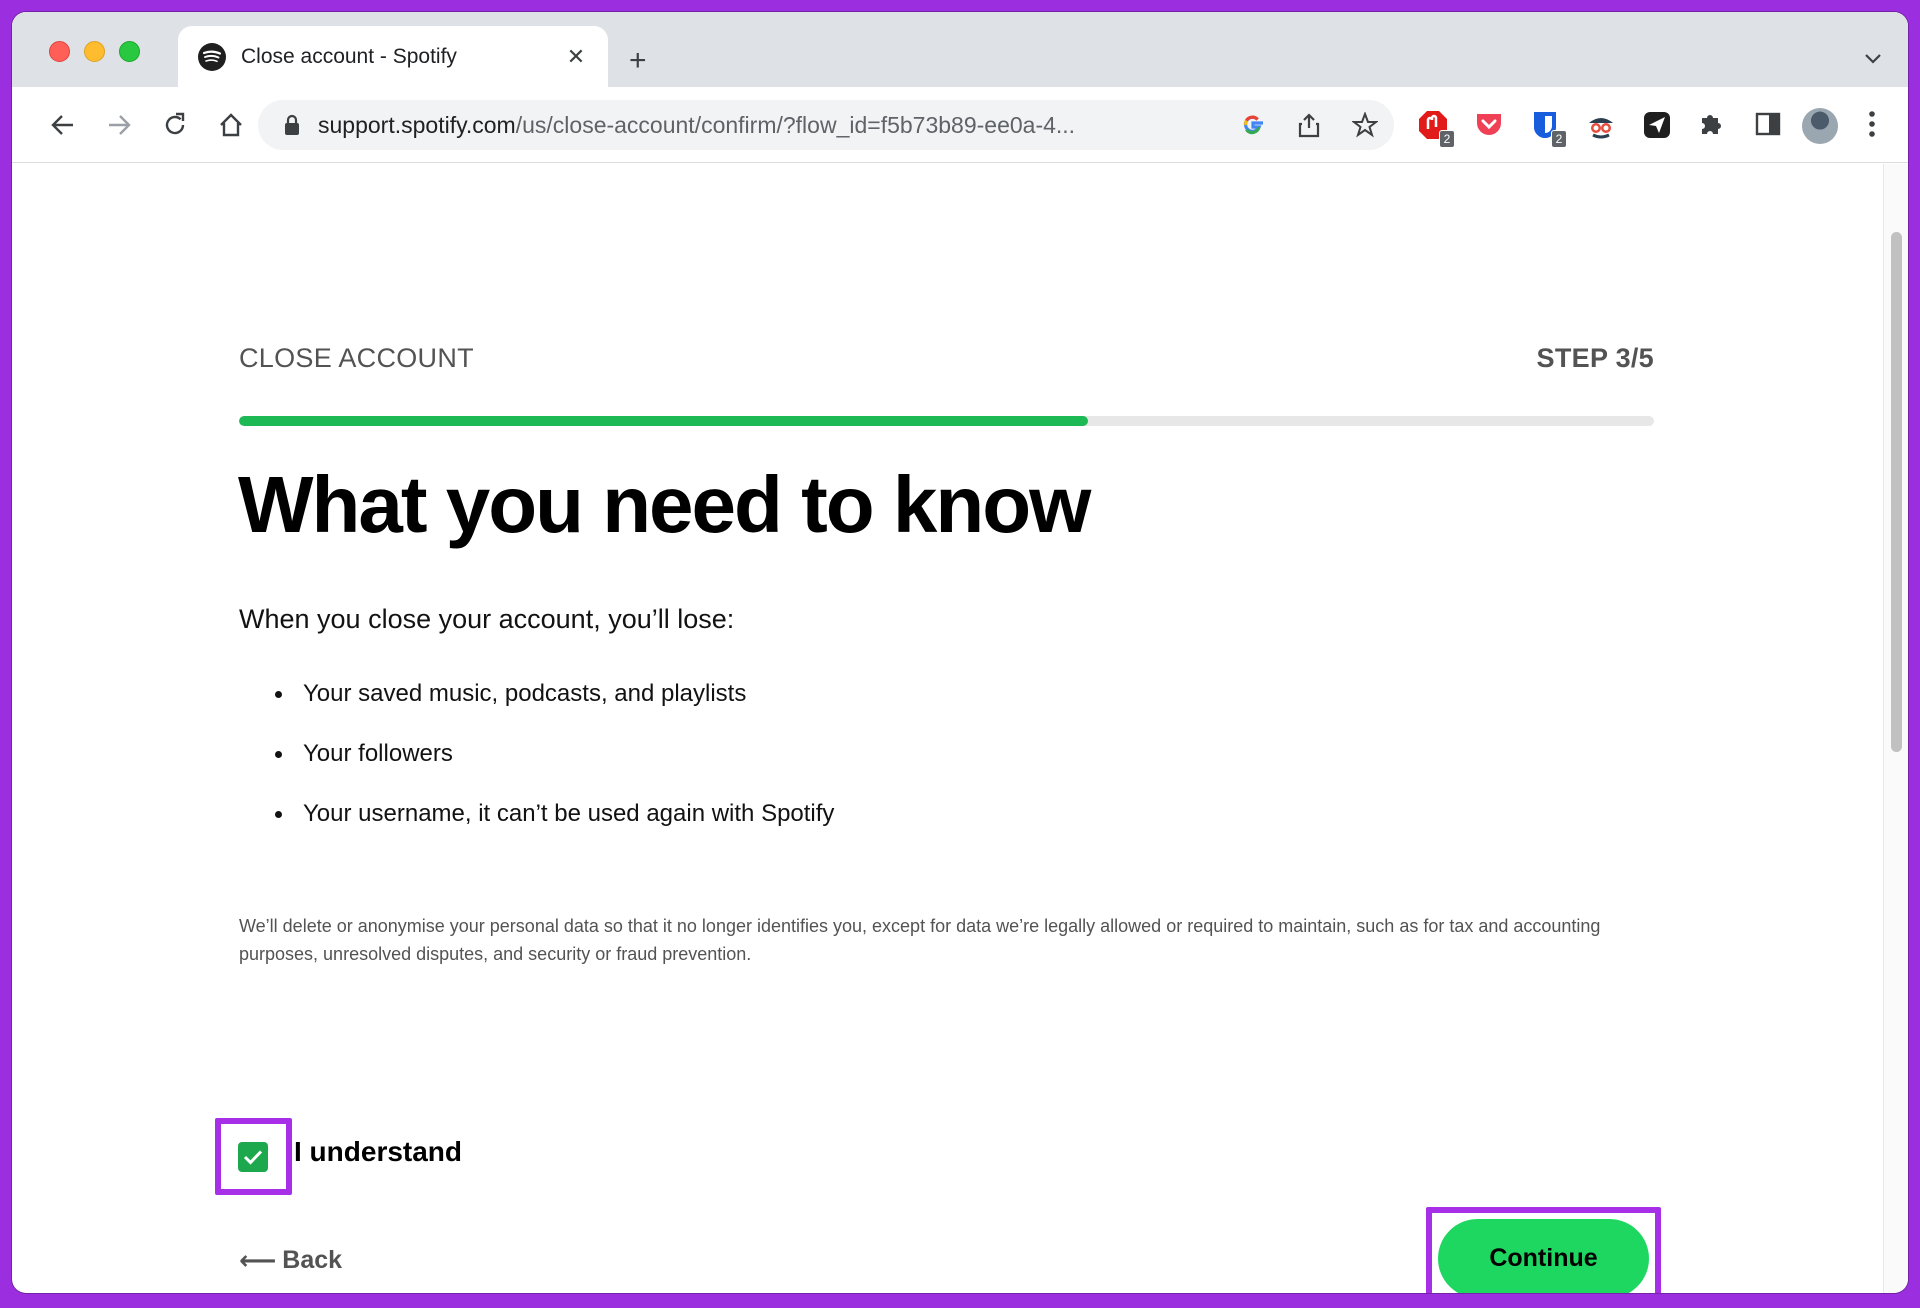 Image resolution: width=1920 pixels, height=1308 pixels. What do you see at coordinates (292, 127) in the screenshot?
I see `lock-icon` at bounding box center [292, 127].